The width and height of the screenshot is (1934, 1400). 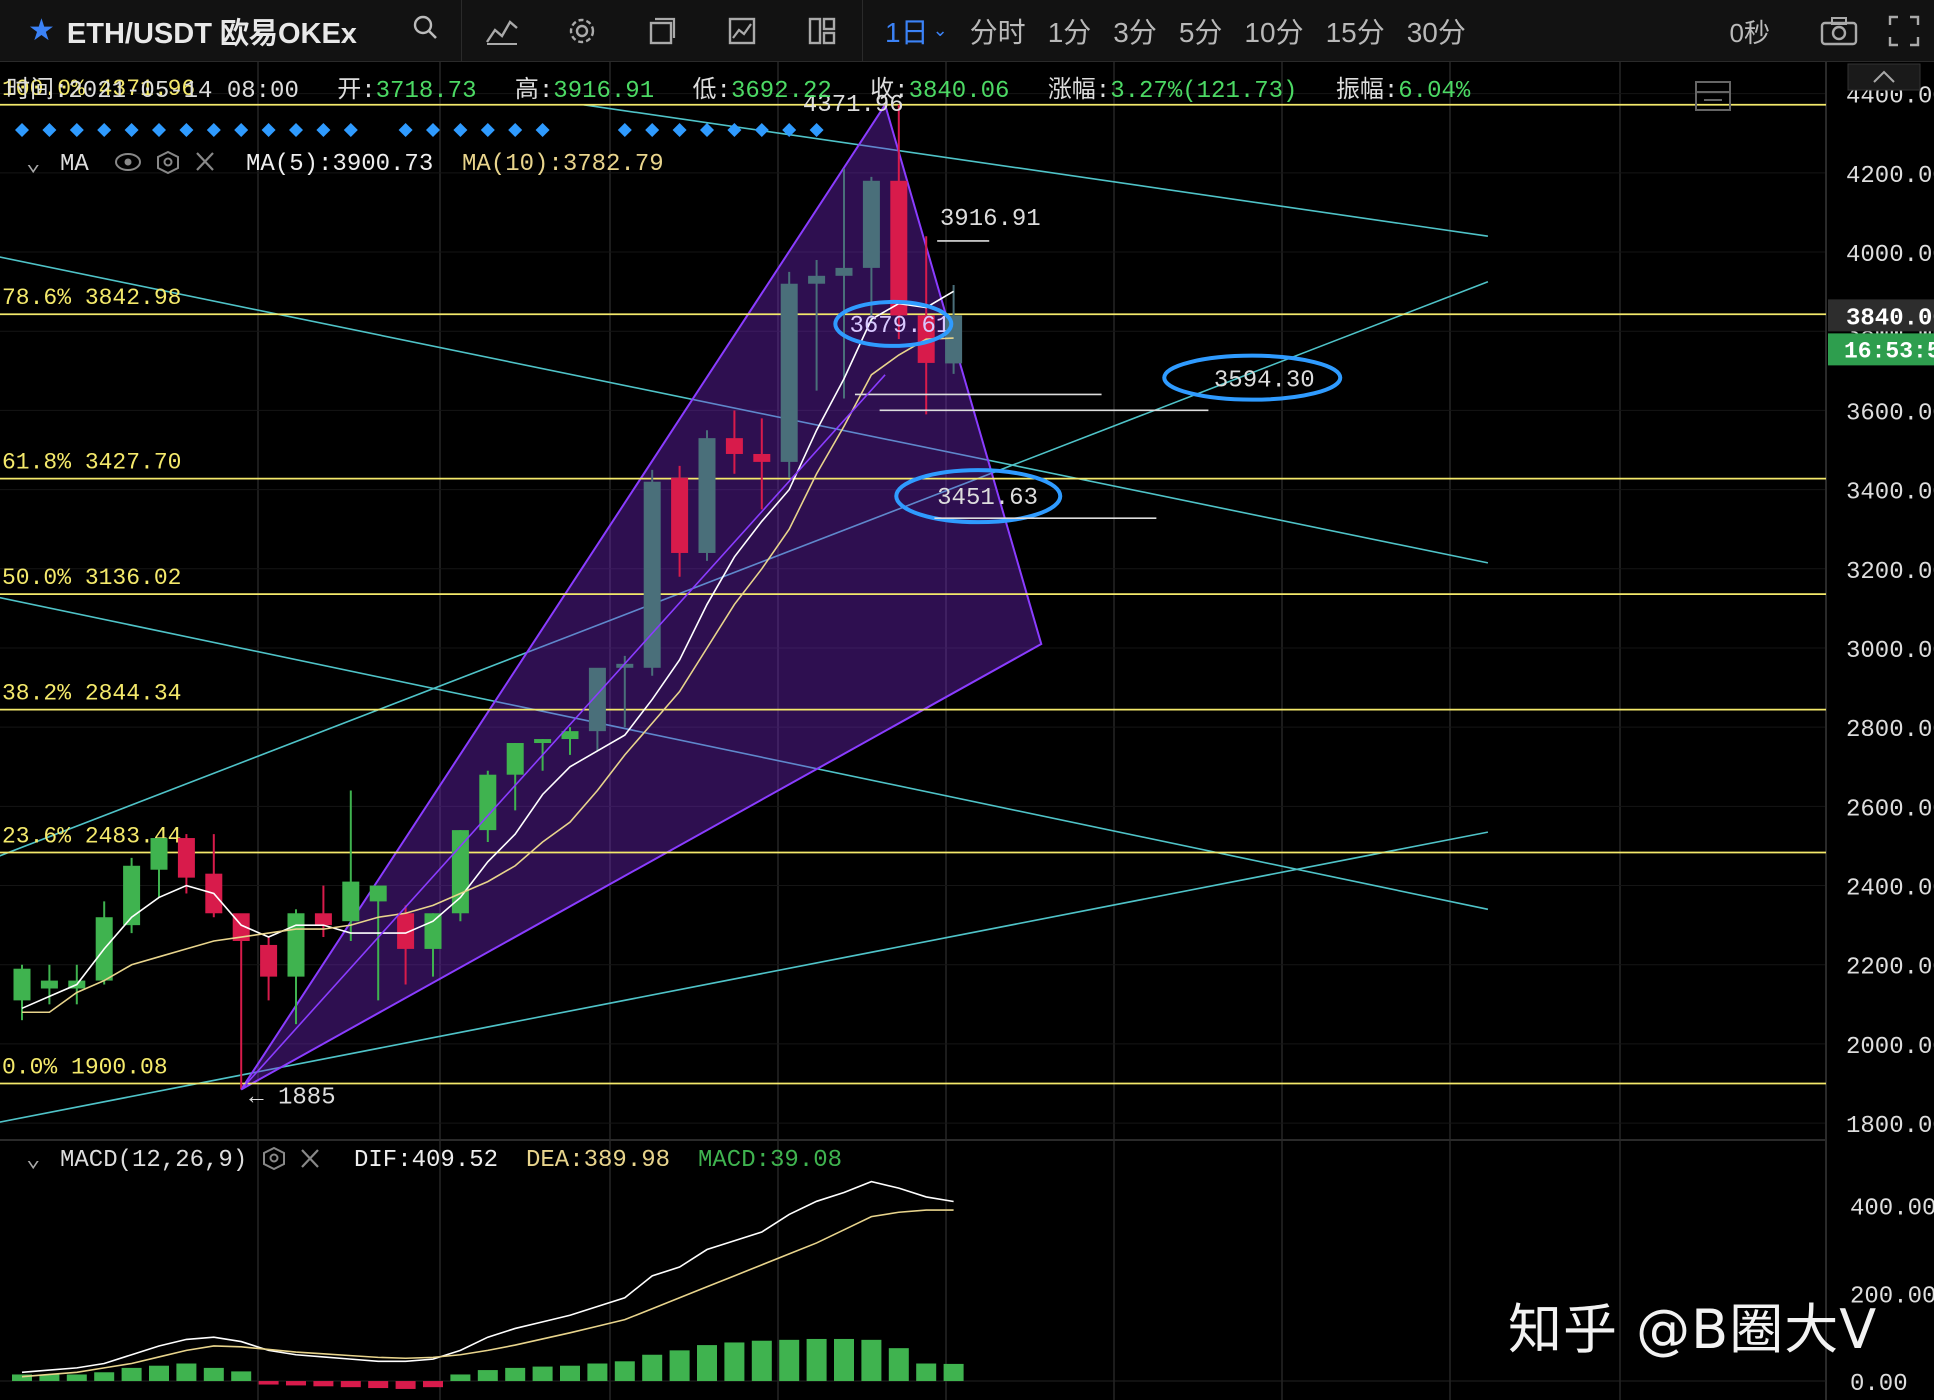 I want to click on scroll-up-chevron-icon, so click(x=1884, y=77).